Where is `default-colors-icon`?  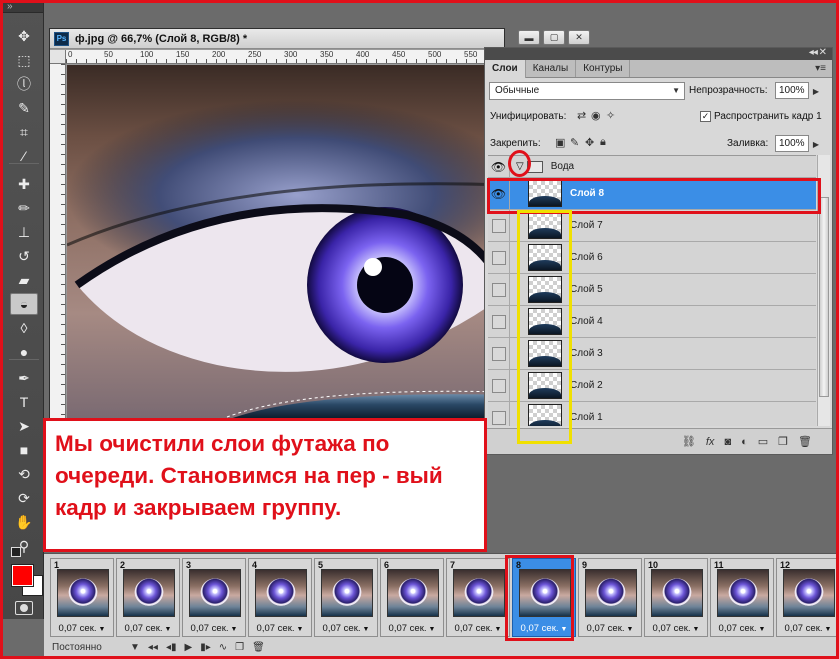 default-colors-icon is located at coordinates (16, 552).